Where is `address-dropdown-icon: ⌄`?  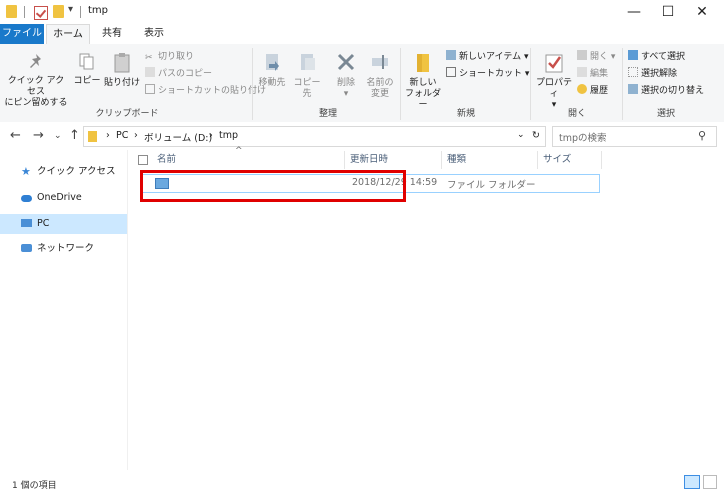
address-dropdown-icon: ⌄ is located at coordinates (521, 135).